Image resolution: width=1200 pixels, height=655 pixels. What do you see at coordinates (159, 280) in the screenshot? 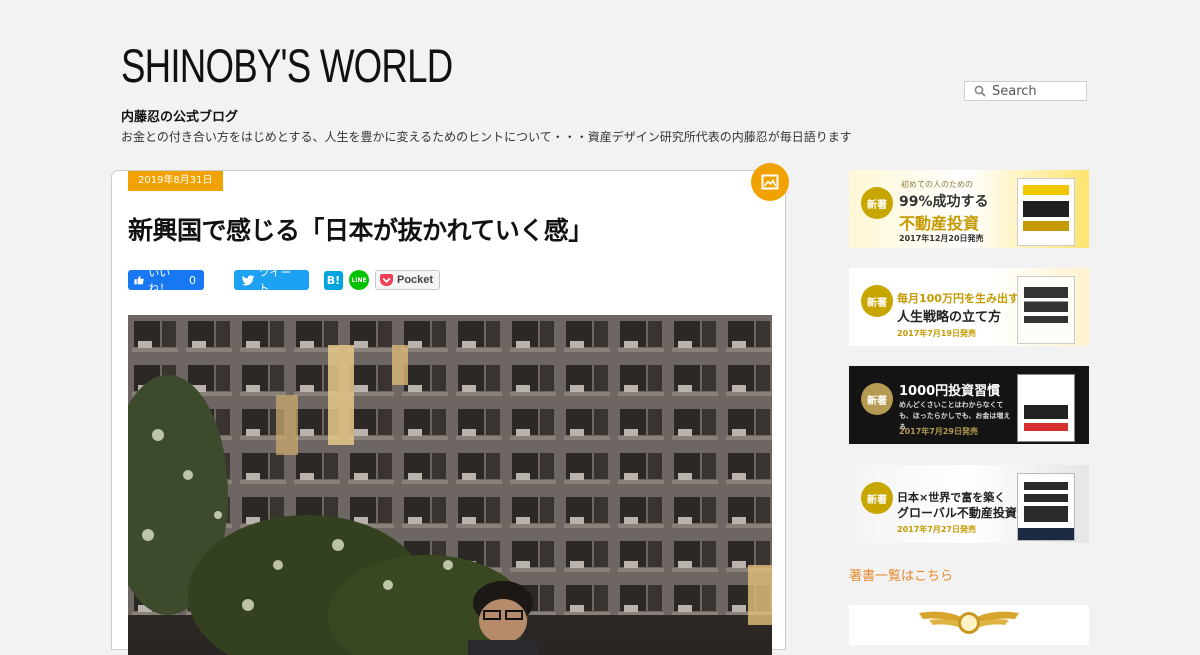
I see `facebook-like-label: いいね！` at bounding box center [159, 280].